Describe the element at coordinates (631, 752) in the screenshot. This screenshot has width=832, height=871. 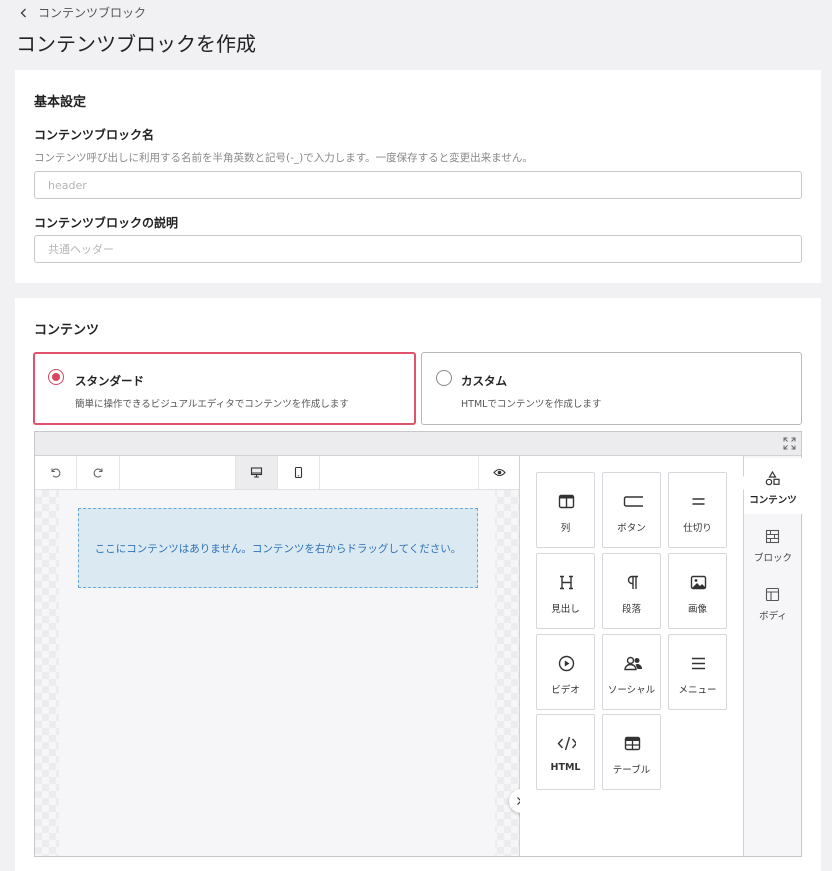
I see `tool-table: テーブル` at that location.